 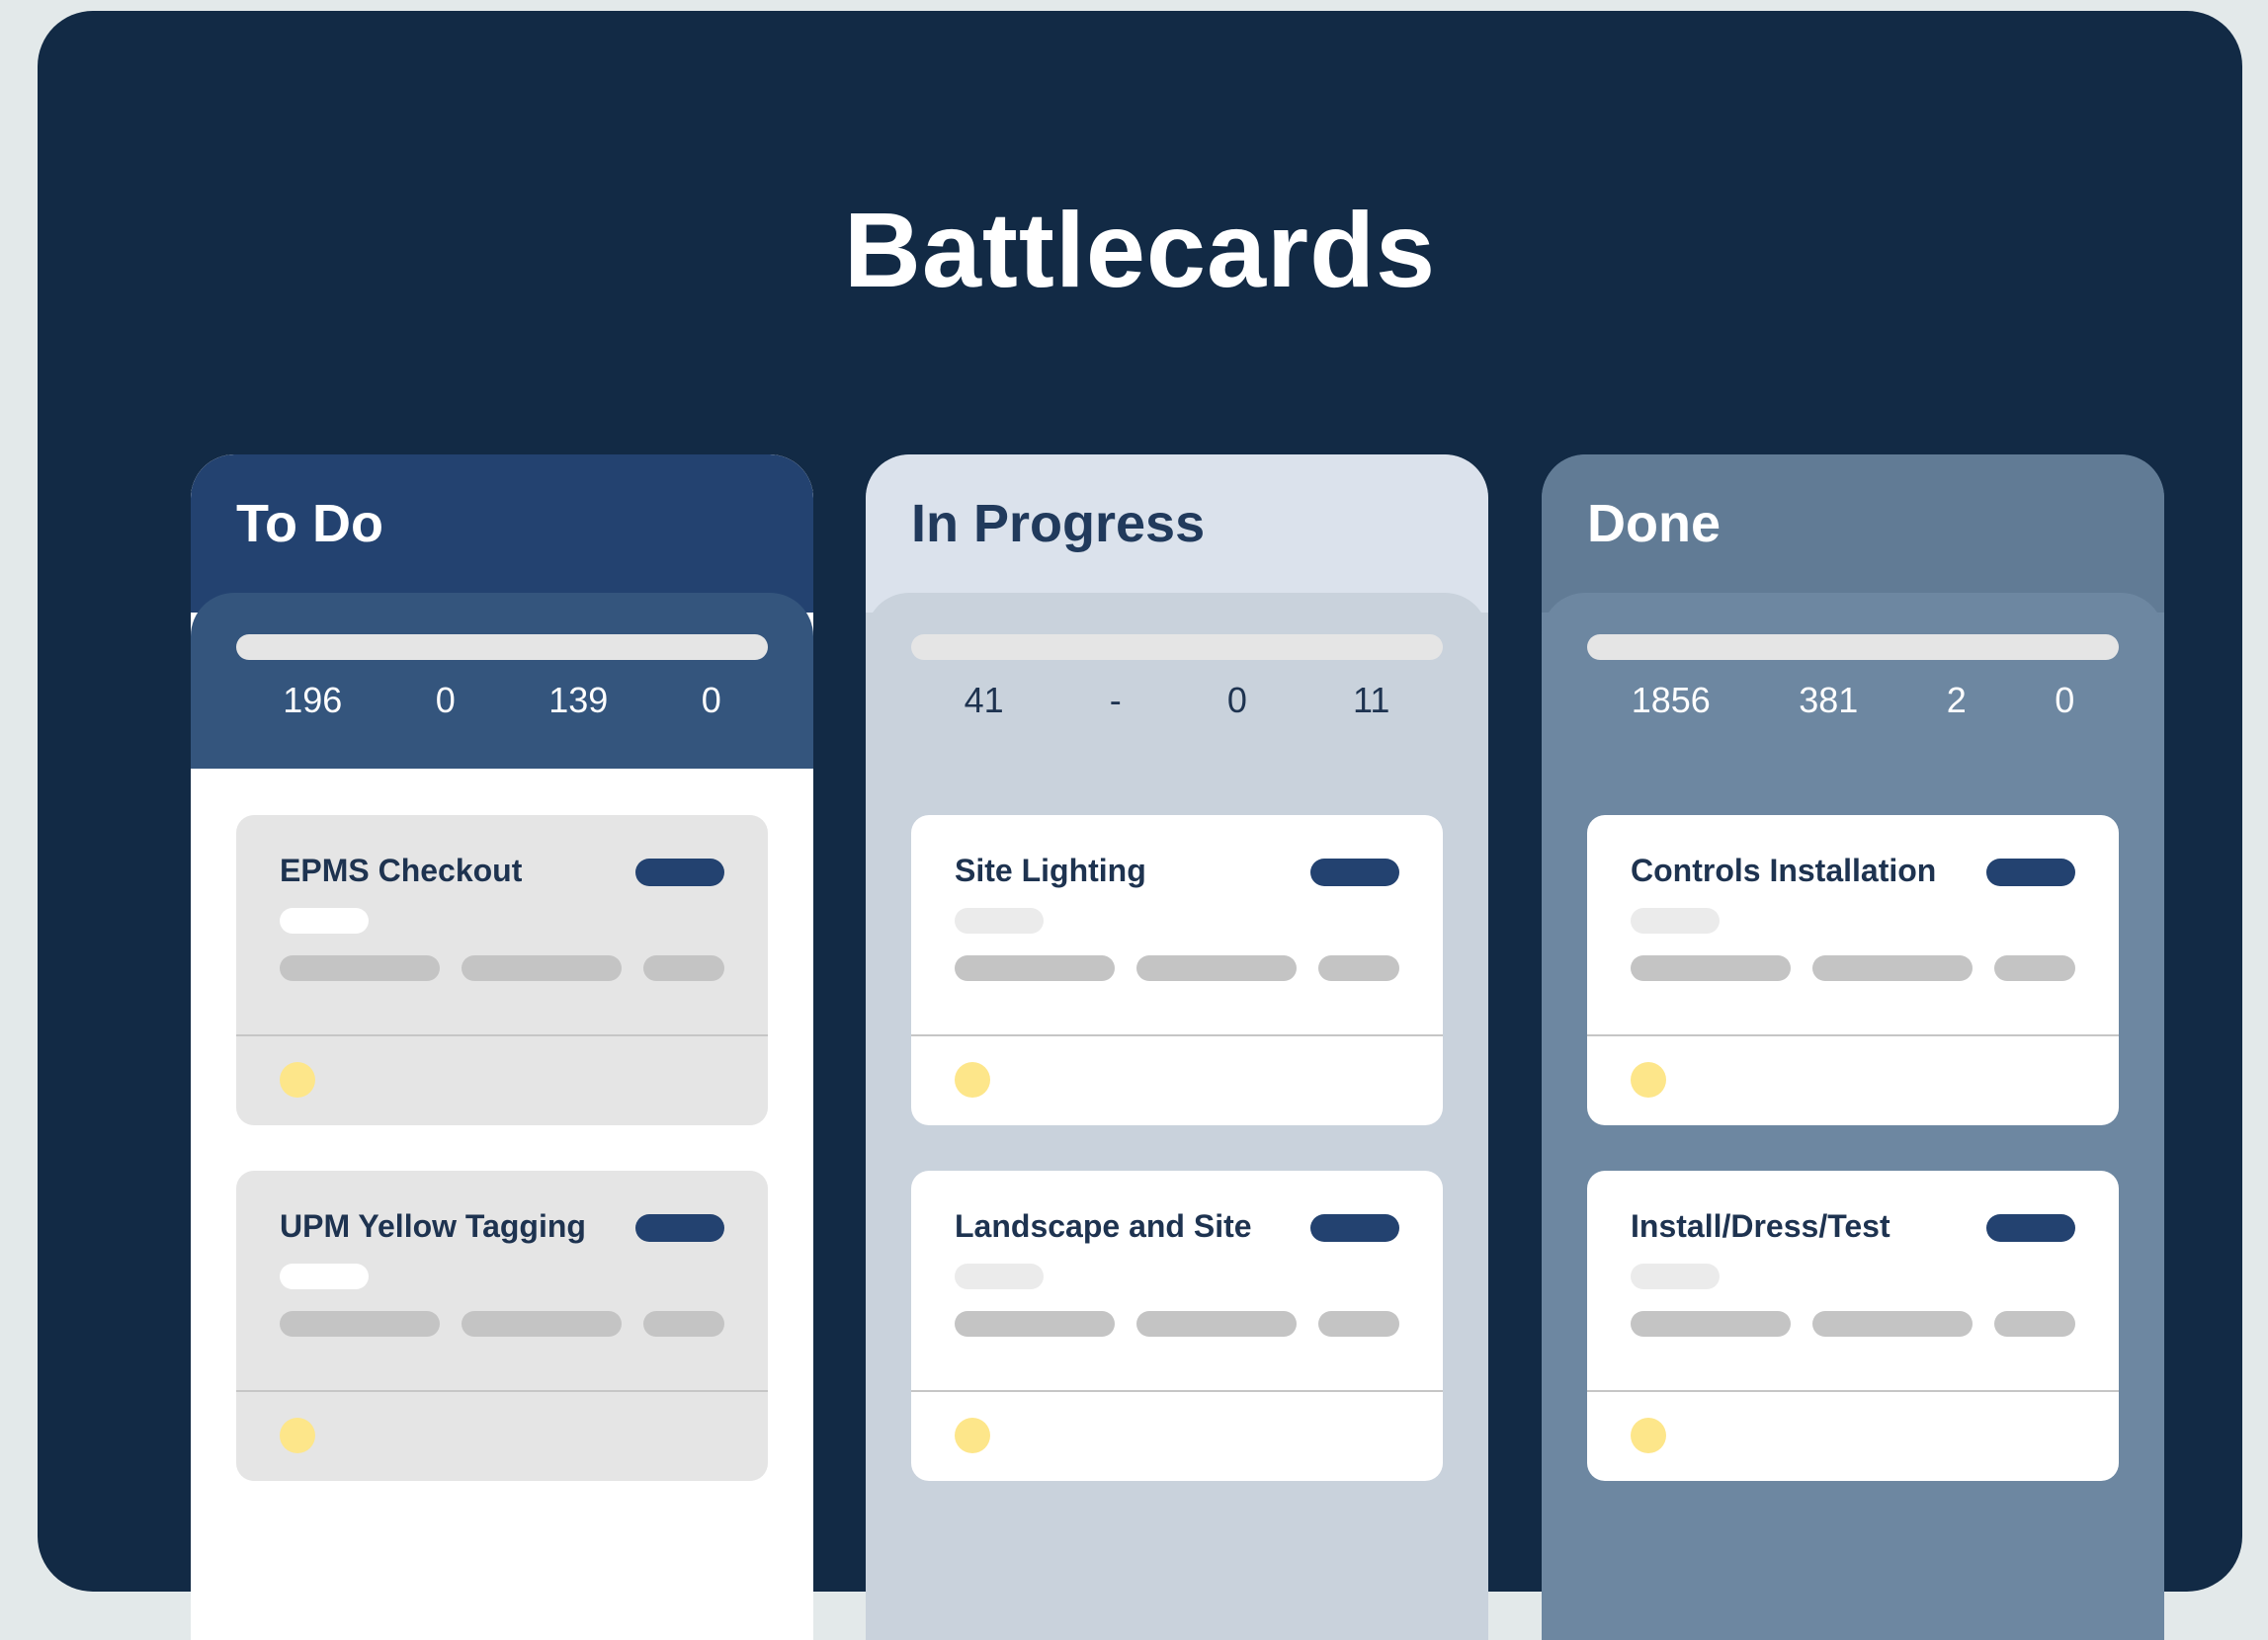 I want to click on task-card: Site Lighting, so click(x=1177, y=970).